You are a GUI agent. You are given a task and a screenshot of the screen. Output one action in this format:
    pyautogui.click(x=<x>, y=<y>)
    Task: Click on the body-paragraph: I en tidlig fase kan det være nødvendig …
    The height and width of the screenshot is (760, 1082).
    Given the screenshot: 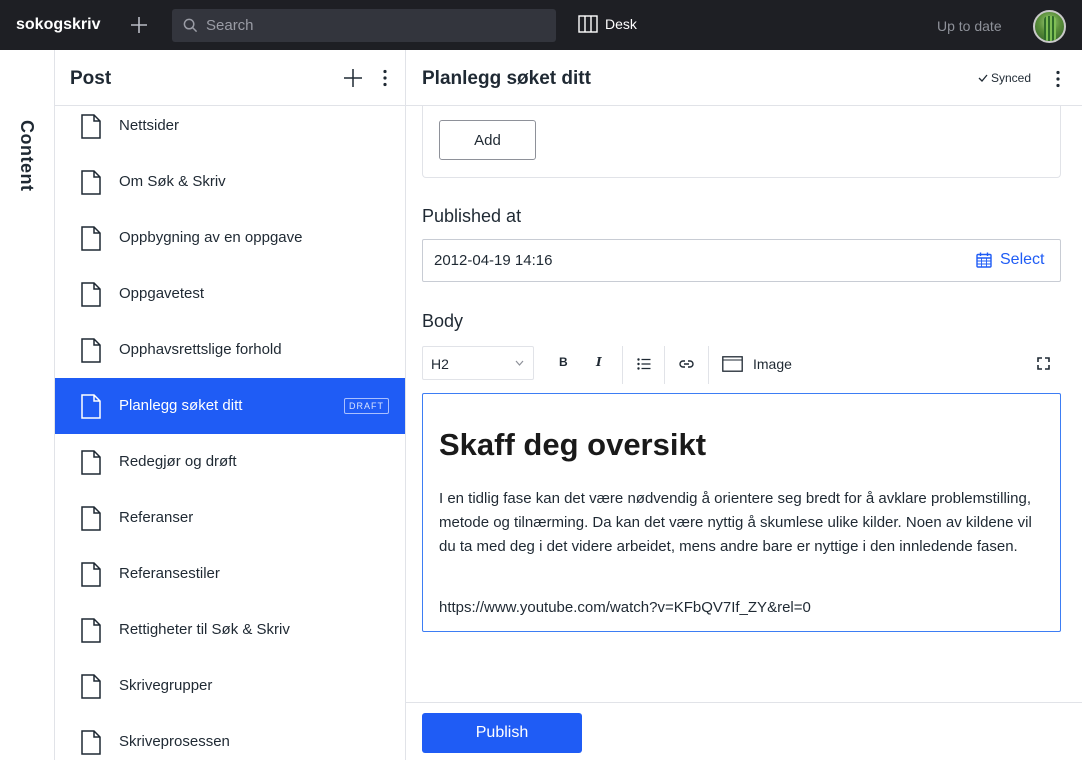 What is the action you would take?
    pyautogui.click(x=739, y=523)
    